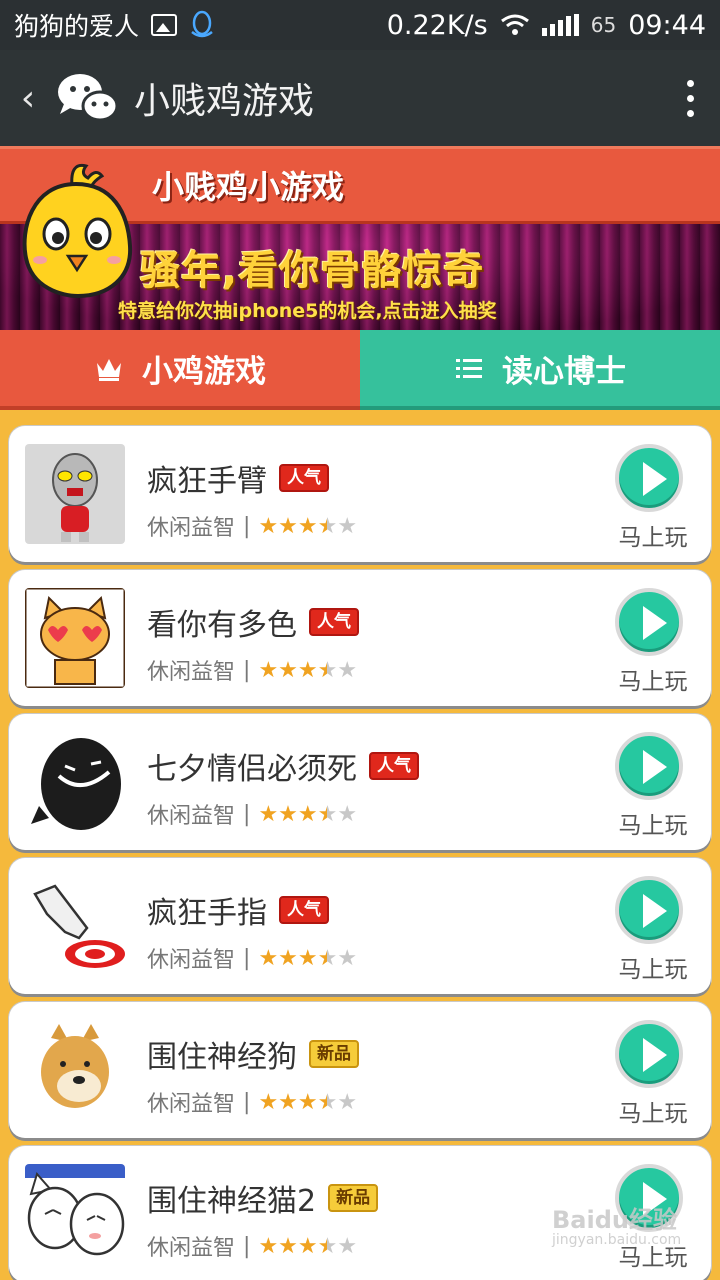  Describe the element at coordinates (75, 926) in the screenshot. I see `finger-target-thumbnail` at that location.